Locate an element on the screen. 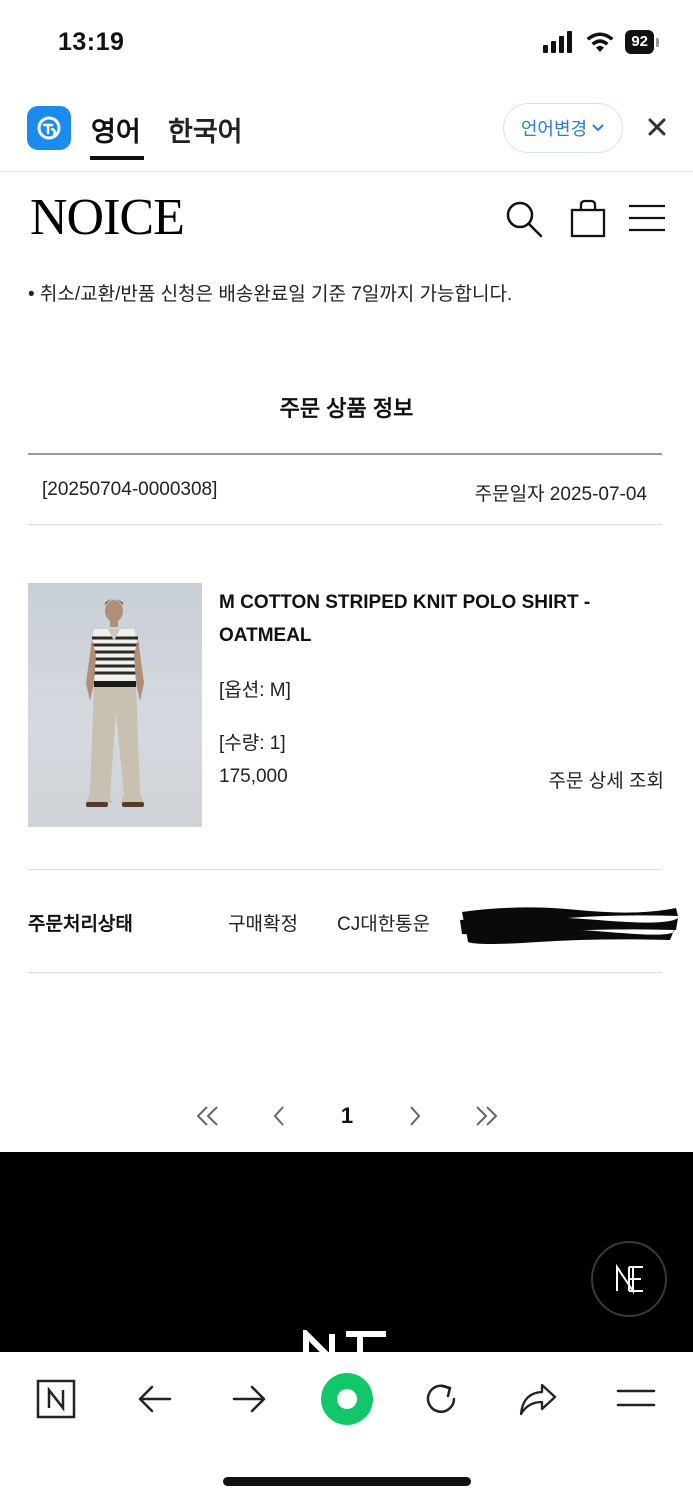 Image resolution: width=693 pixels, height=1500 pixels. order-date: 주문일자 2025-07-04 is located at coordinates (560, 494).